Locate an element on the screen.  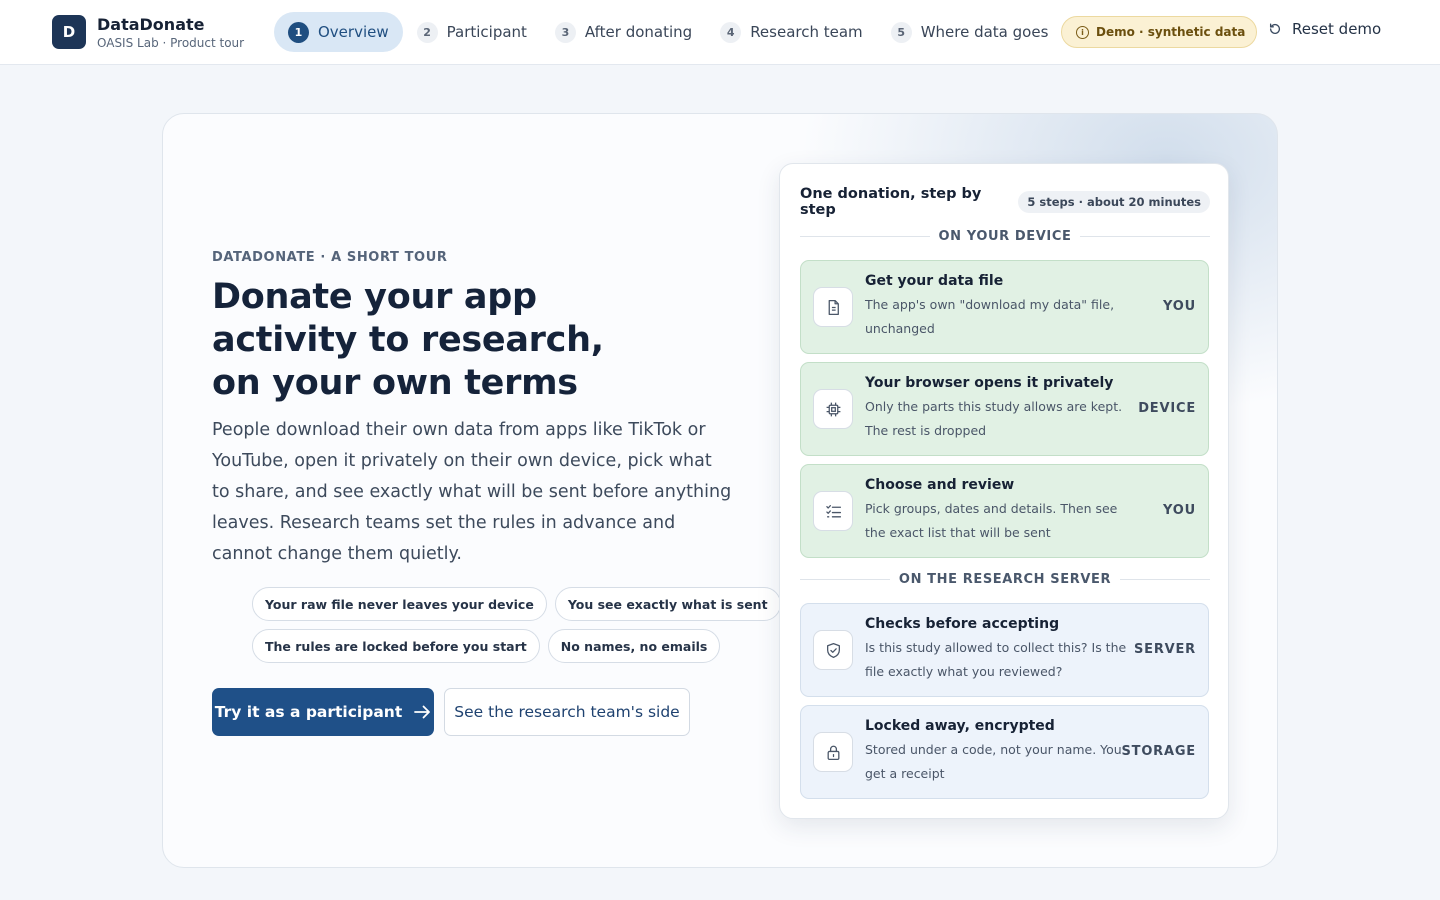
demo-badge: i Demo · synthetic data is located at coordinates (1159, 32).